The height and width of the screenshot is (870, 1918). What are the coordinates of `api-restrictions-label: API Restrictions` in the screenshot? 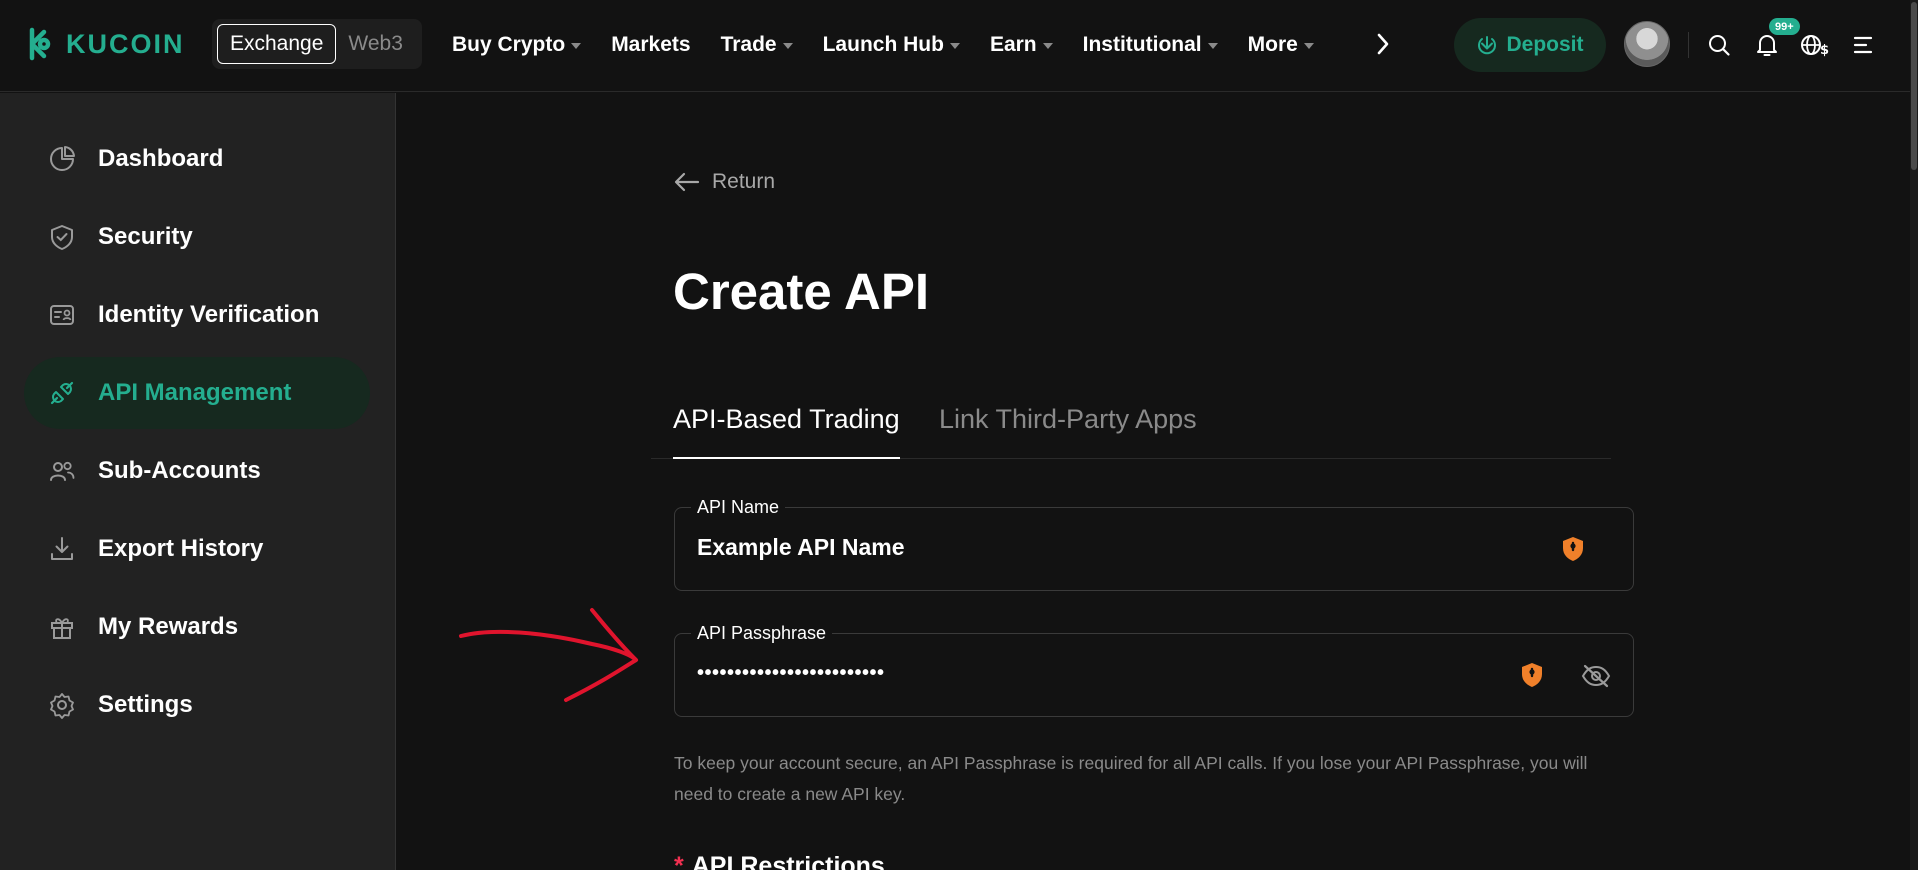 It's located at (788, 861).